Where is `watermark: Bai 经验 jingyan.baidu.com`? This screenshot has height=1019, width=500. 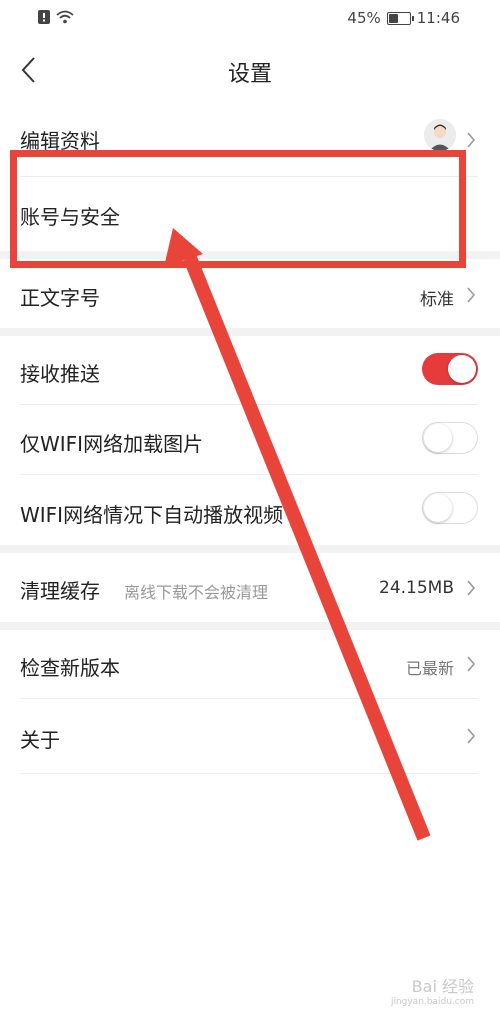 watermark: Bai 经验 jingyan.baidu.com is located at coordinates (432, 990).